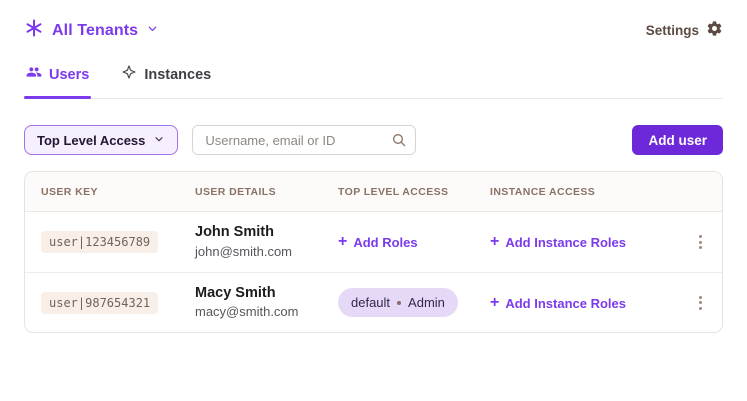 The height and width of the screenshot is (401, 747). Describe the element at coordinates (677, 140) in the screenshot. I see `add-user-button: Add user` at that location.